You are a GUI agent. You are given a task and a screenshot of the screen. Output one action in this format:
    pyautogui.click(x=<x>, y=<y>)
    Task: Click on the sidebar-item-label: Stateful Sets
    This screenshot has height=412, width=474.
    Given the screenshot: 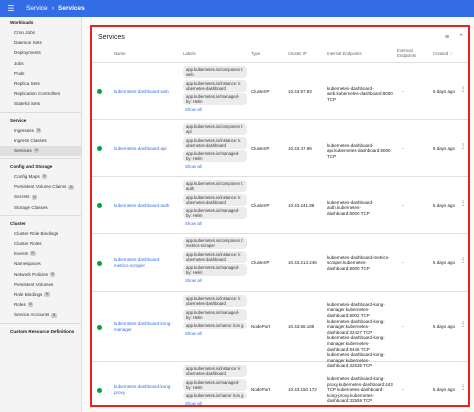 What is the action you would take?
    pyautogui.click(x=27, y=104)
    